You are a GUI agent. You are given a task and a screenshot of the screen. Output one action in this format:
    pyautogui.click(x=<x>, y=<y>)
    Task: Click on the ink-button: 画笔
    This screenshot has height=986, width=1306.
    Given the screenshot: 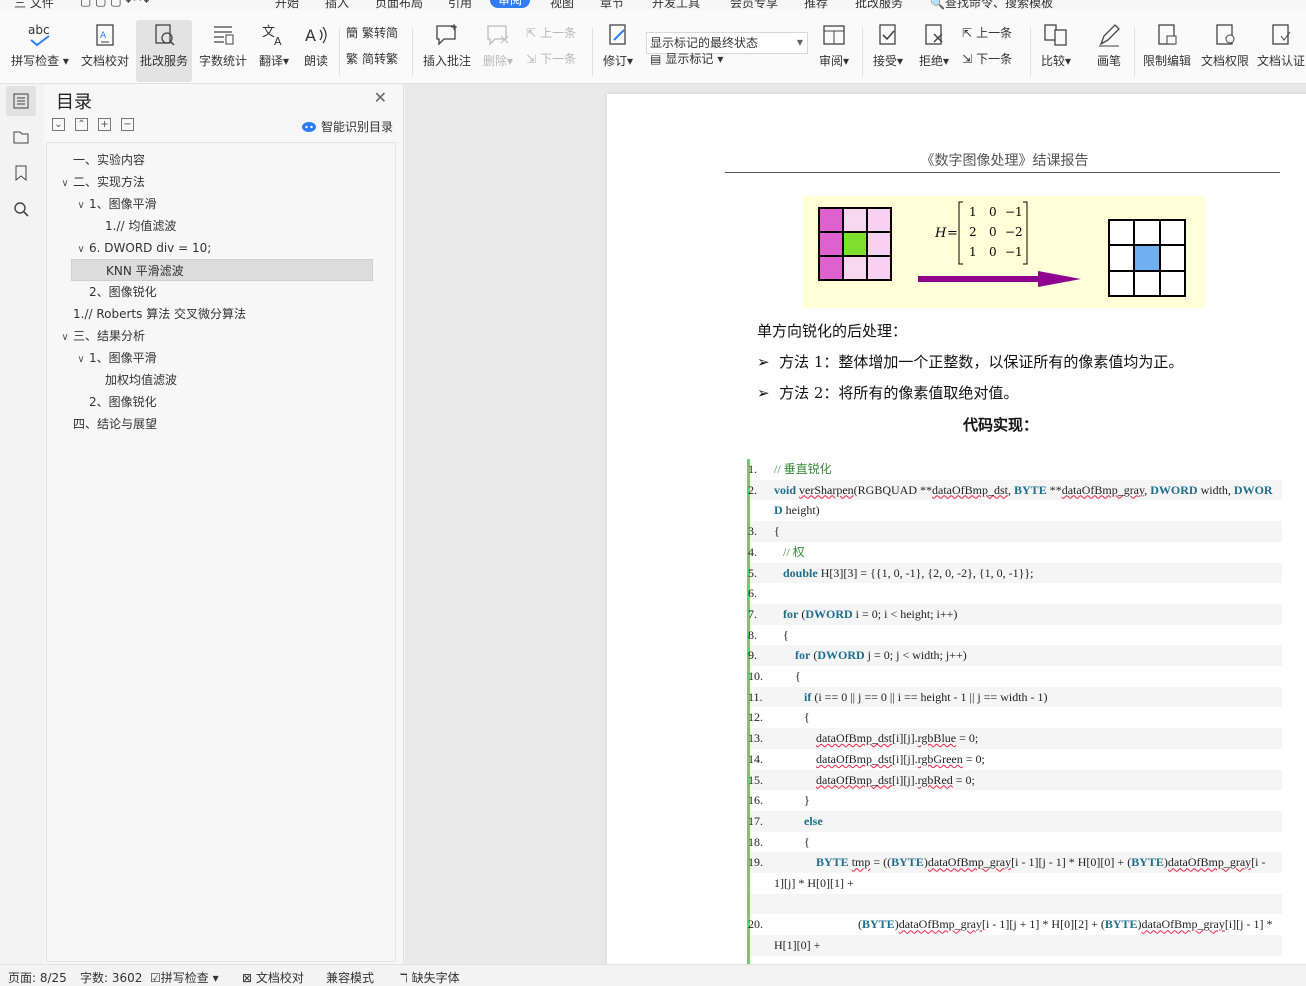 What is the action you would take?
    pyautogui.click(x=1109, y=51)
    